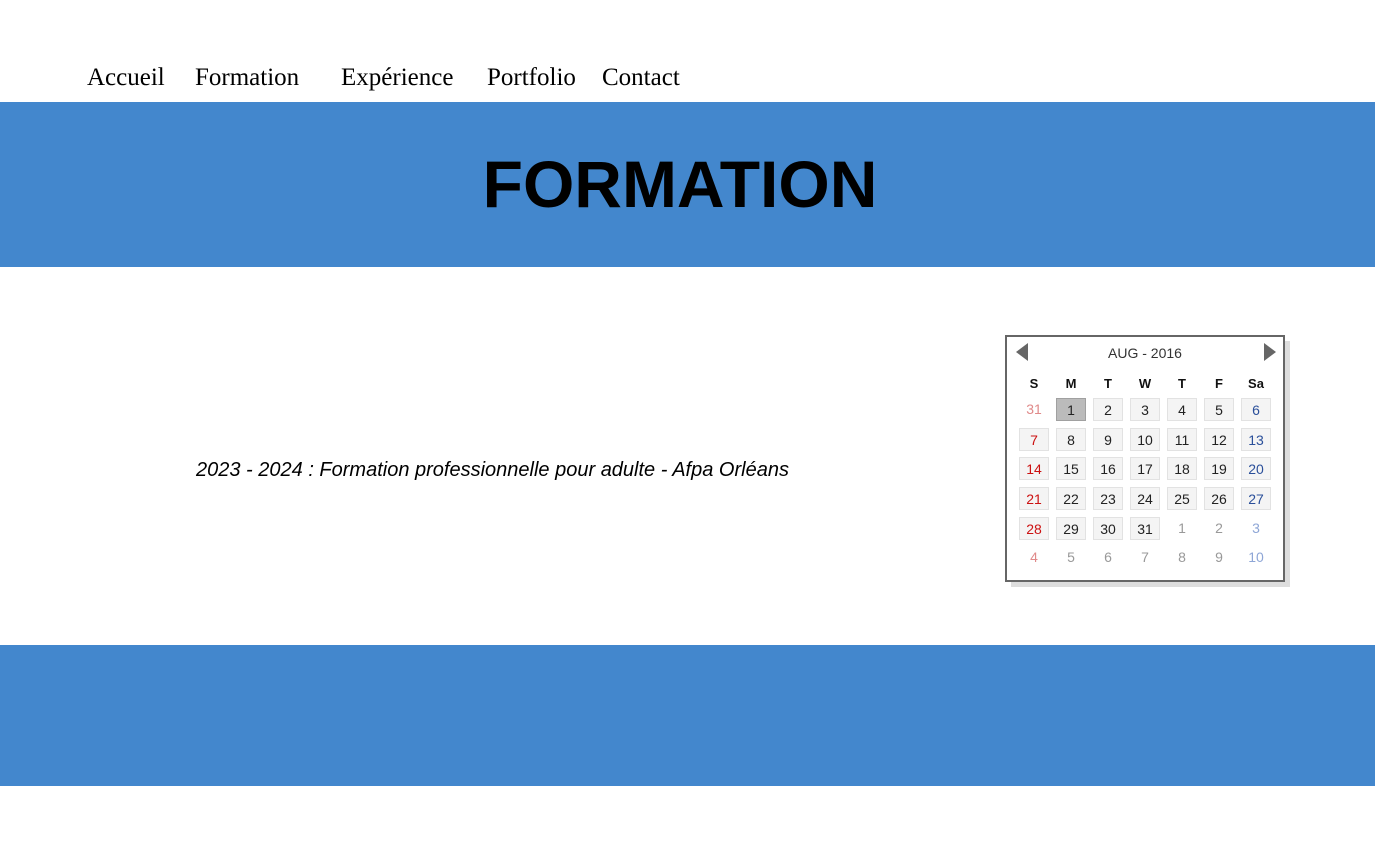  I want to click on calendar-day: 23, so click(1108, 498).